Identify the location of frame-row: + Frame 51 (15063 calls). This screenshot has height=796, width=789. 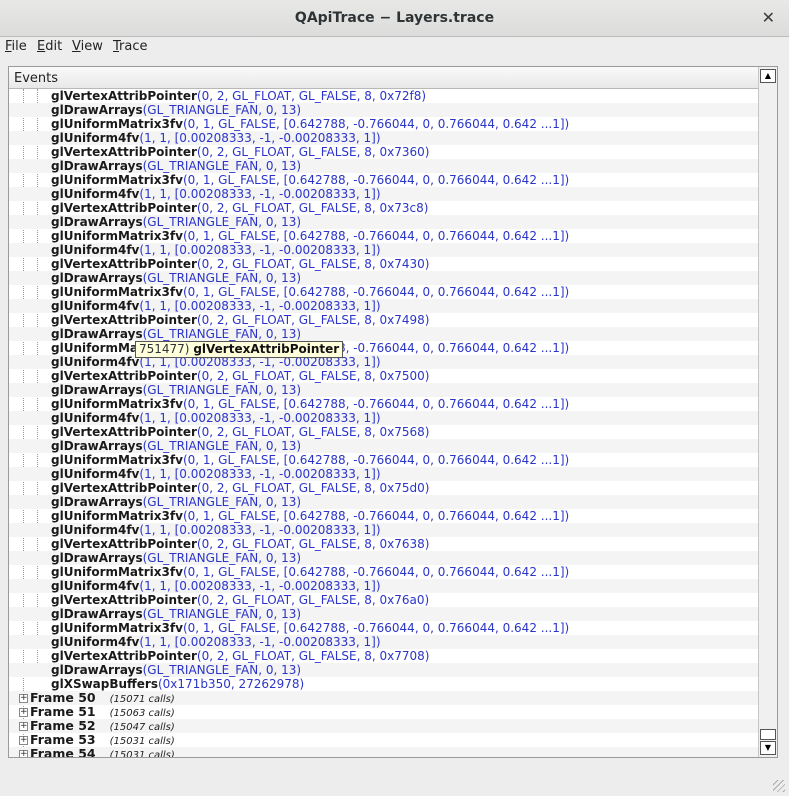
(383, 712).